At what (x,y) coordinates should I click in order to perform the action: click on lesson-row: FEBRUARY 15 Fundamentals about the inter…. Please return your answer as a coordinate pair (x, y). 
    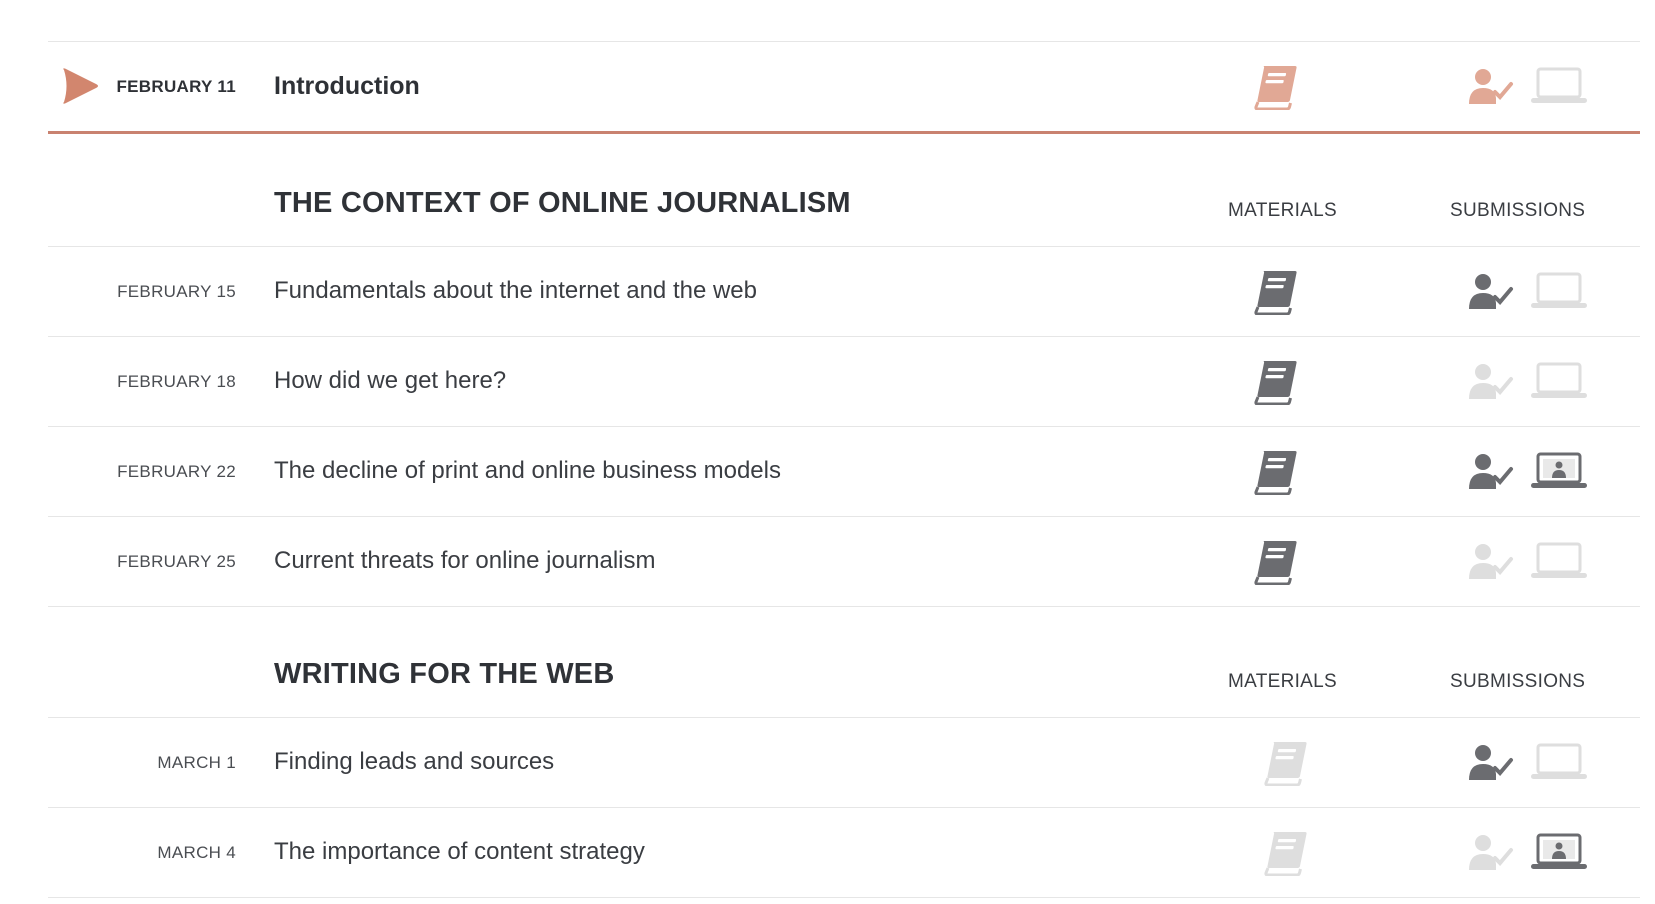
    Looking at the image, I should click on (827, 292).